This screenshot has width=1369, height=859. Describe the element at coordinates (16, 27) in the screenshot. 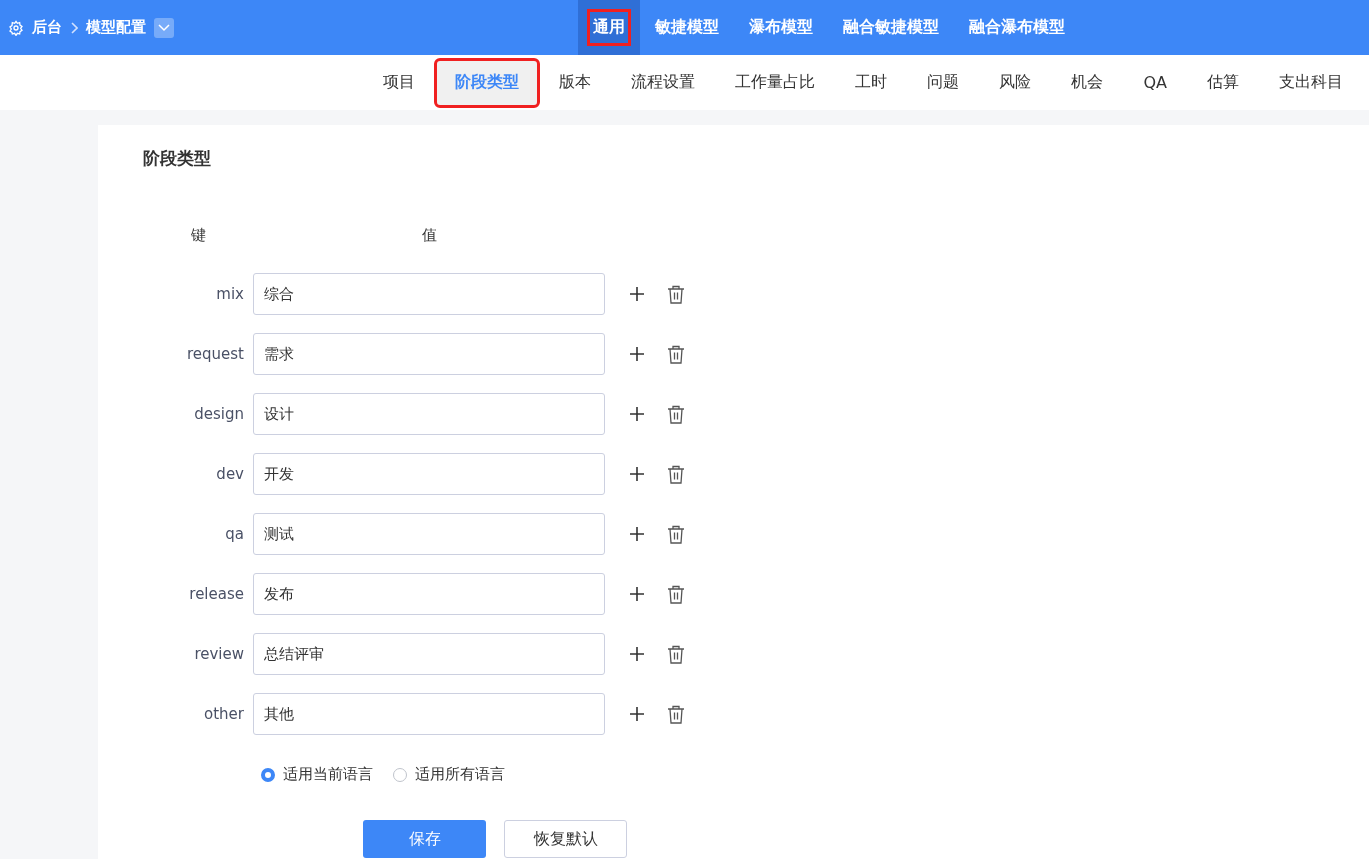

I see `settings-icon` at that location.